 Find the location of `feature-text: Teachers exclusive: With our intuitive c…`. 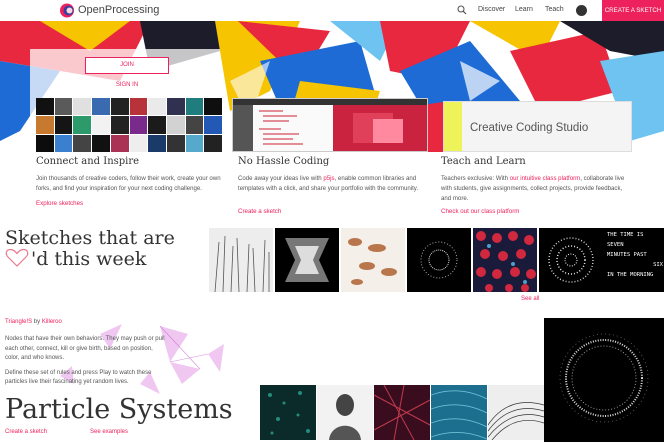

feature-text: Teachers exclusive: With our intuitive c… is located at coordinates (533, 188).